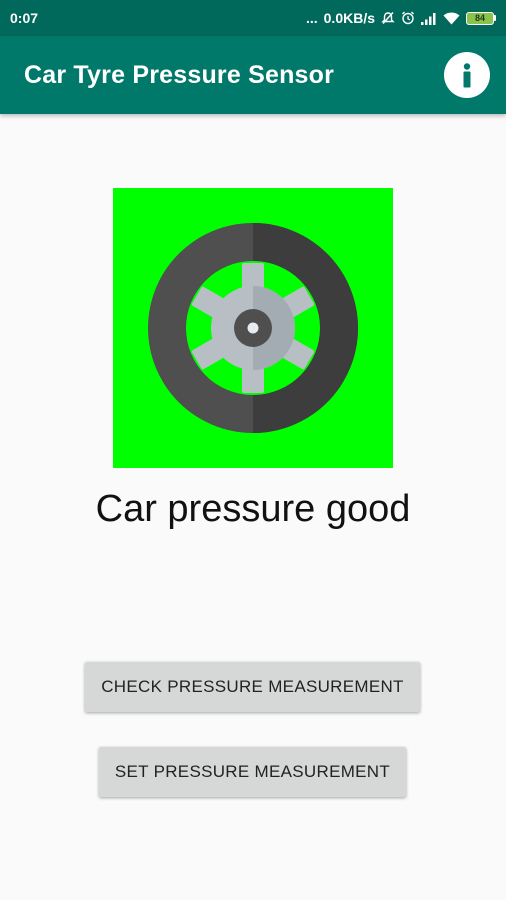  I want to click on tyre-icon, so click(253, 328).